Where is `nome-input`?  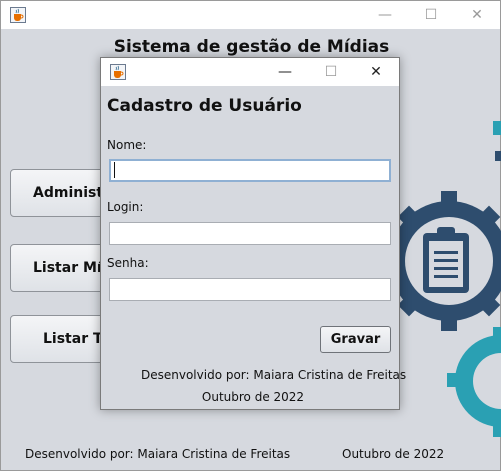
nome-input is located at coordinates (250, 170).